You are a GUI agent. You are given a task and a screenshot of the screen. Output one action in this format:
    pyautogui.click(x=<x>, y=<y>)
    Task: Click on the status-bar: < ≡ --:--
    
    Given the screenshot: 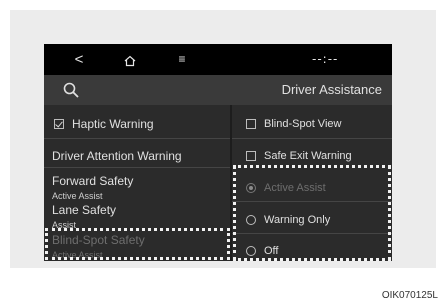 What is the action you would take?
    pyautogui.click(x=218, y=59)
    